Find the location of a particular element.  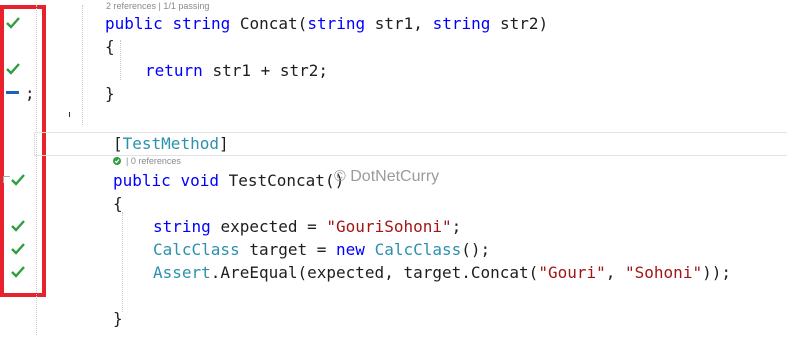

param: str2) is located at coordinates (524, 23).